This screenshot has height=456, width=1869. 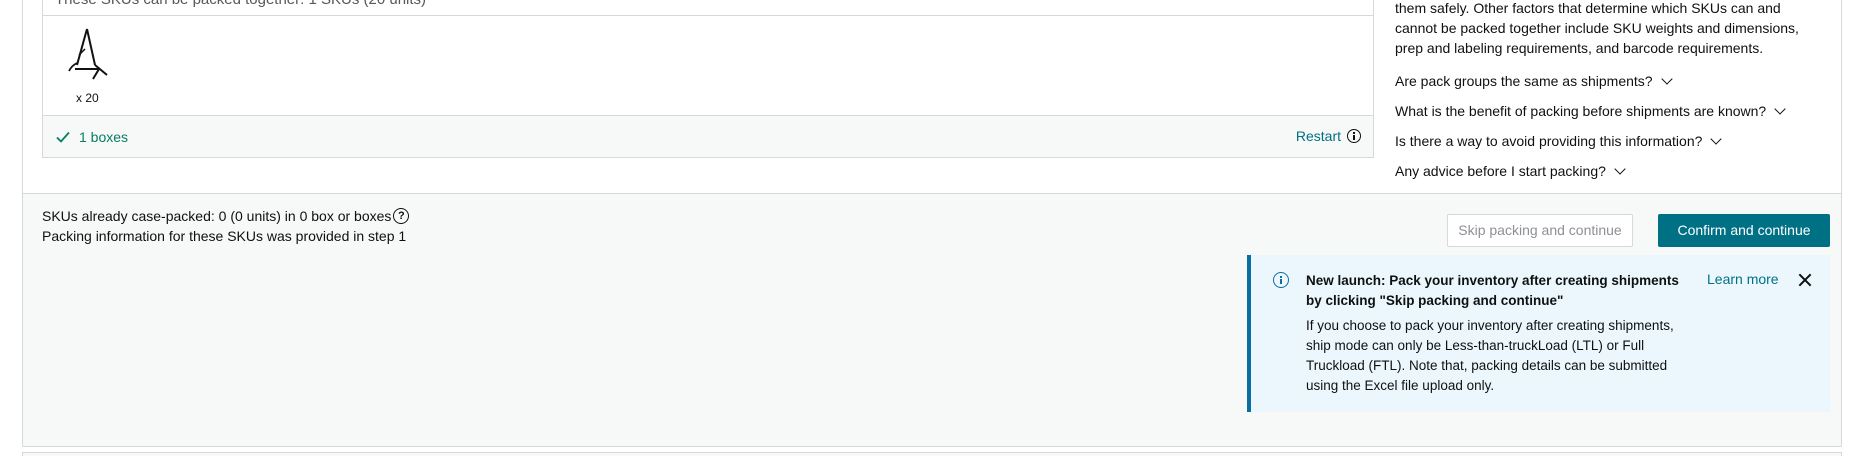 I want to click on pack-group-footer: 1 boxes Restart, so click(x=708, y=136).